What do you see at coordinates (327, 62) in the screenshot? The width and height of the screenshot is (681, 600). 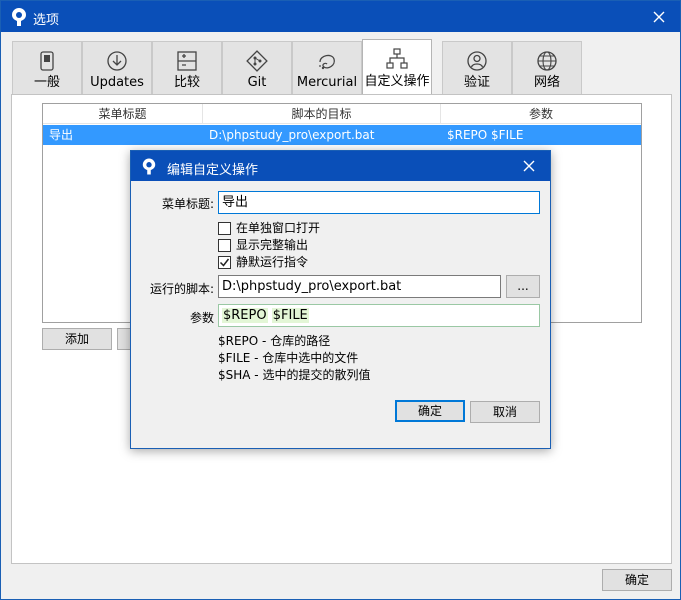 I see `mercurial-icon` at bounding box center [327, 62].